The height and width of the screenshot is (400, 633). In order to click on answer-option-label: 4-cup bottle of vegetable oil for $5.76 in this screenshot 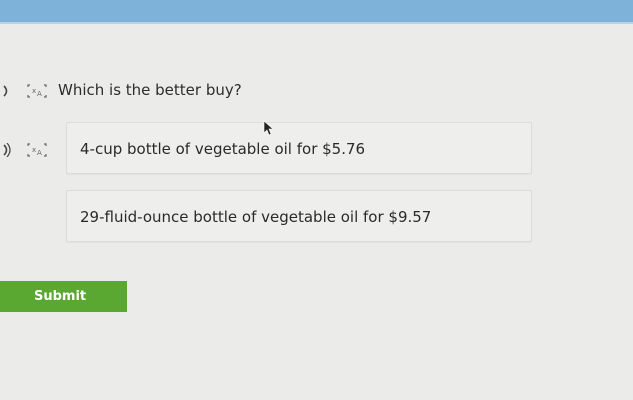, I will do `click(223, 149)`.